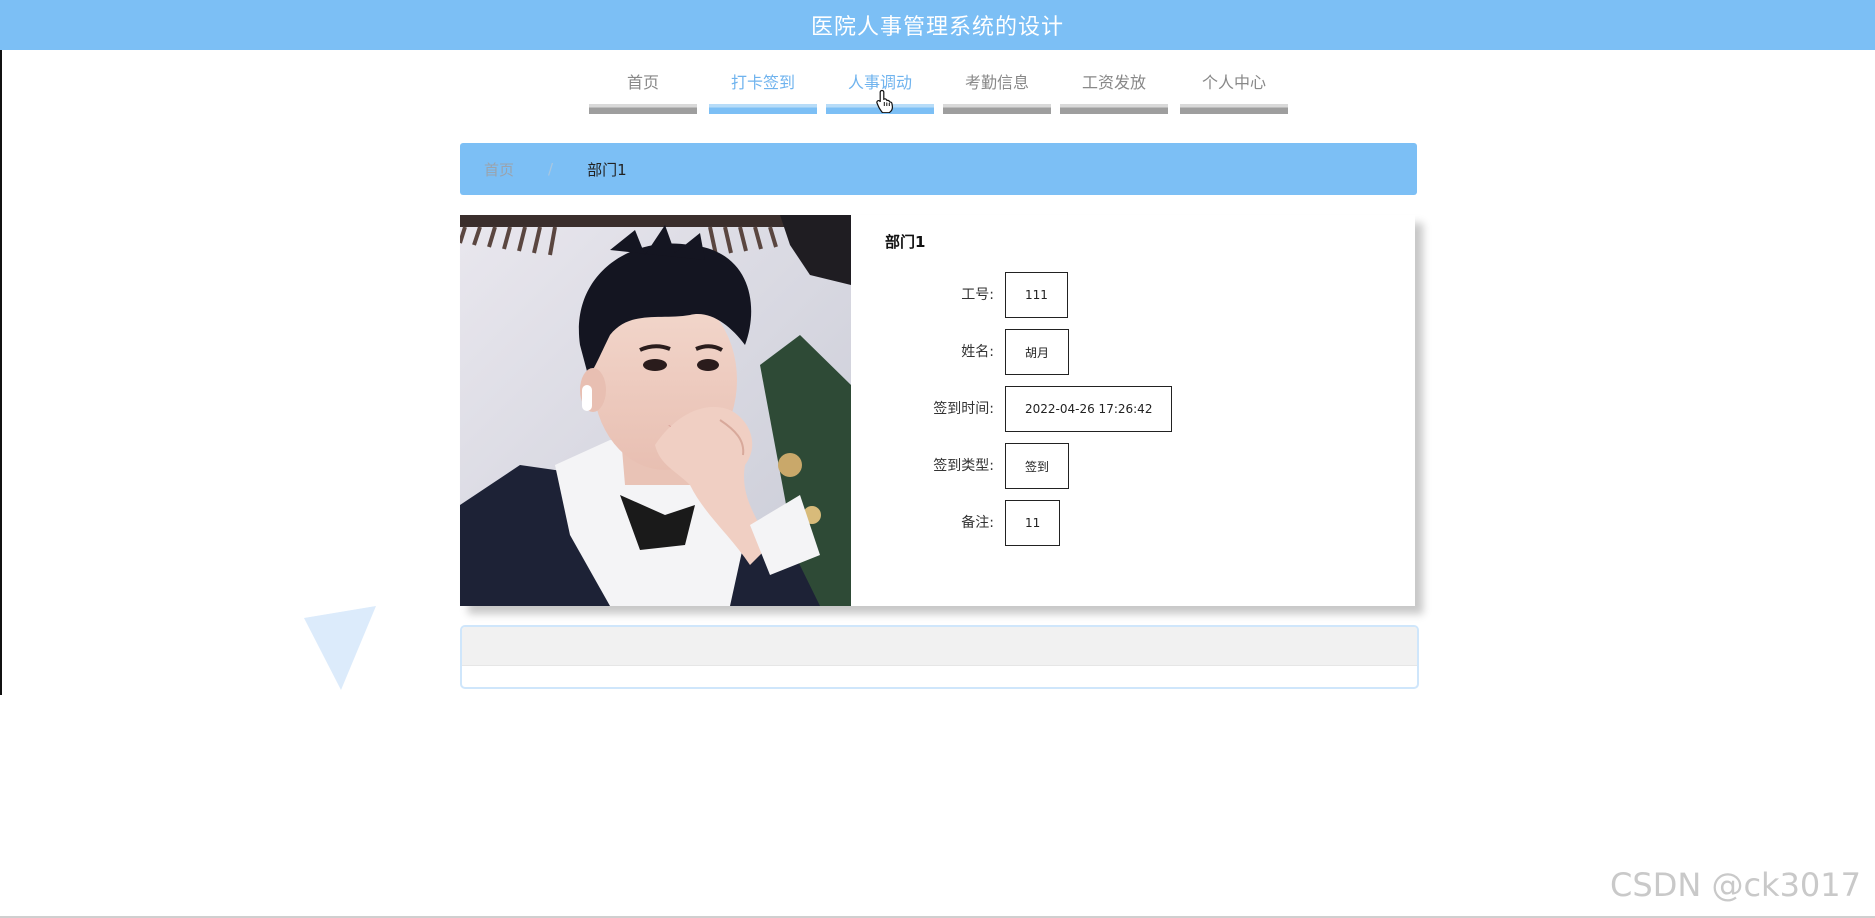 The width and height of the screenshot is (1875, 918). Describe the element at coordinates (963, 409) in the screenshot. I see `field-label: 签到时间:` at that location.